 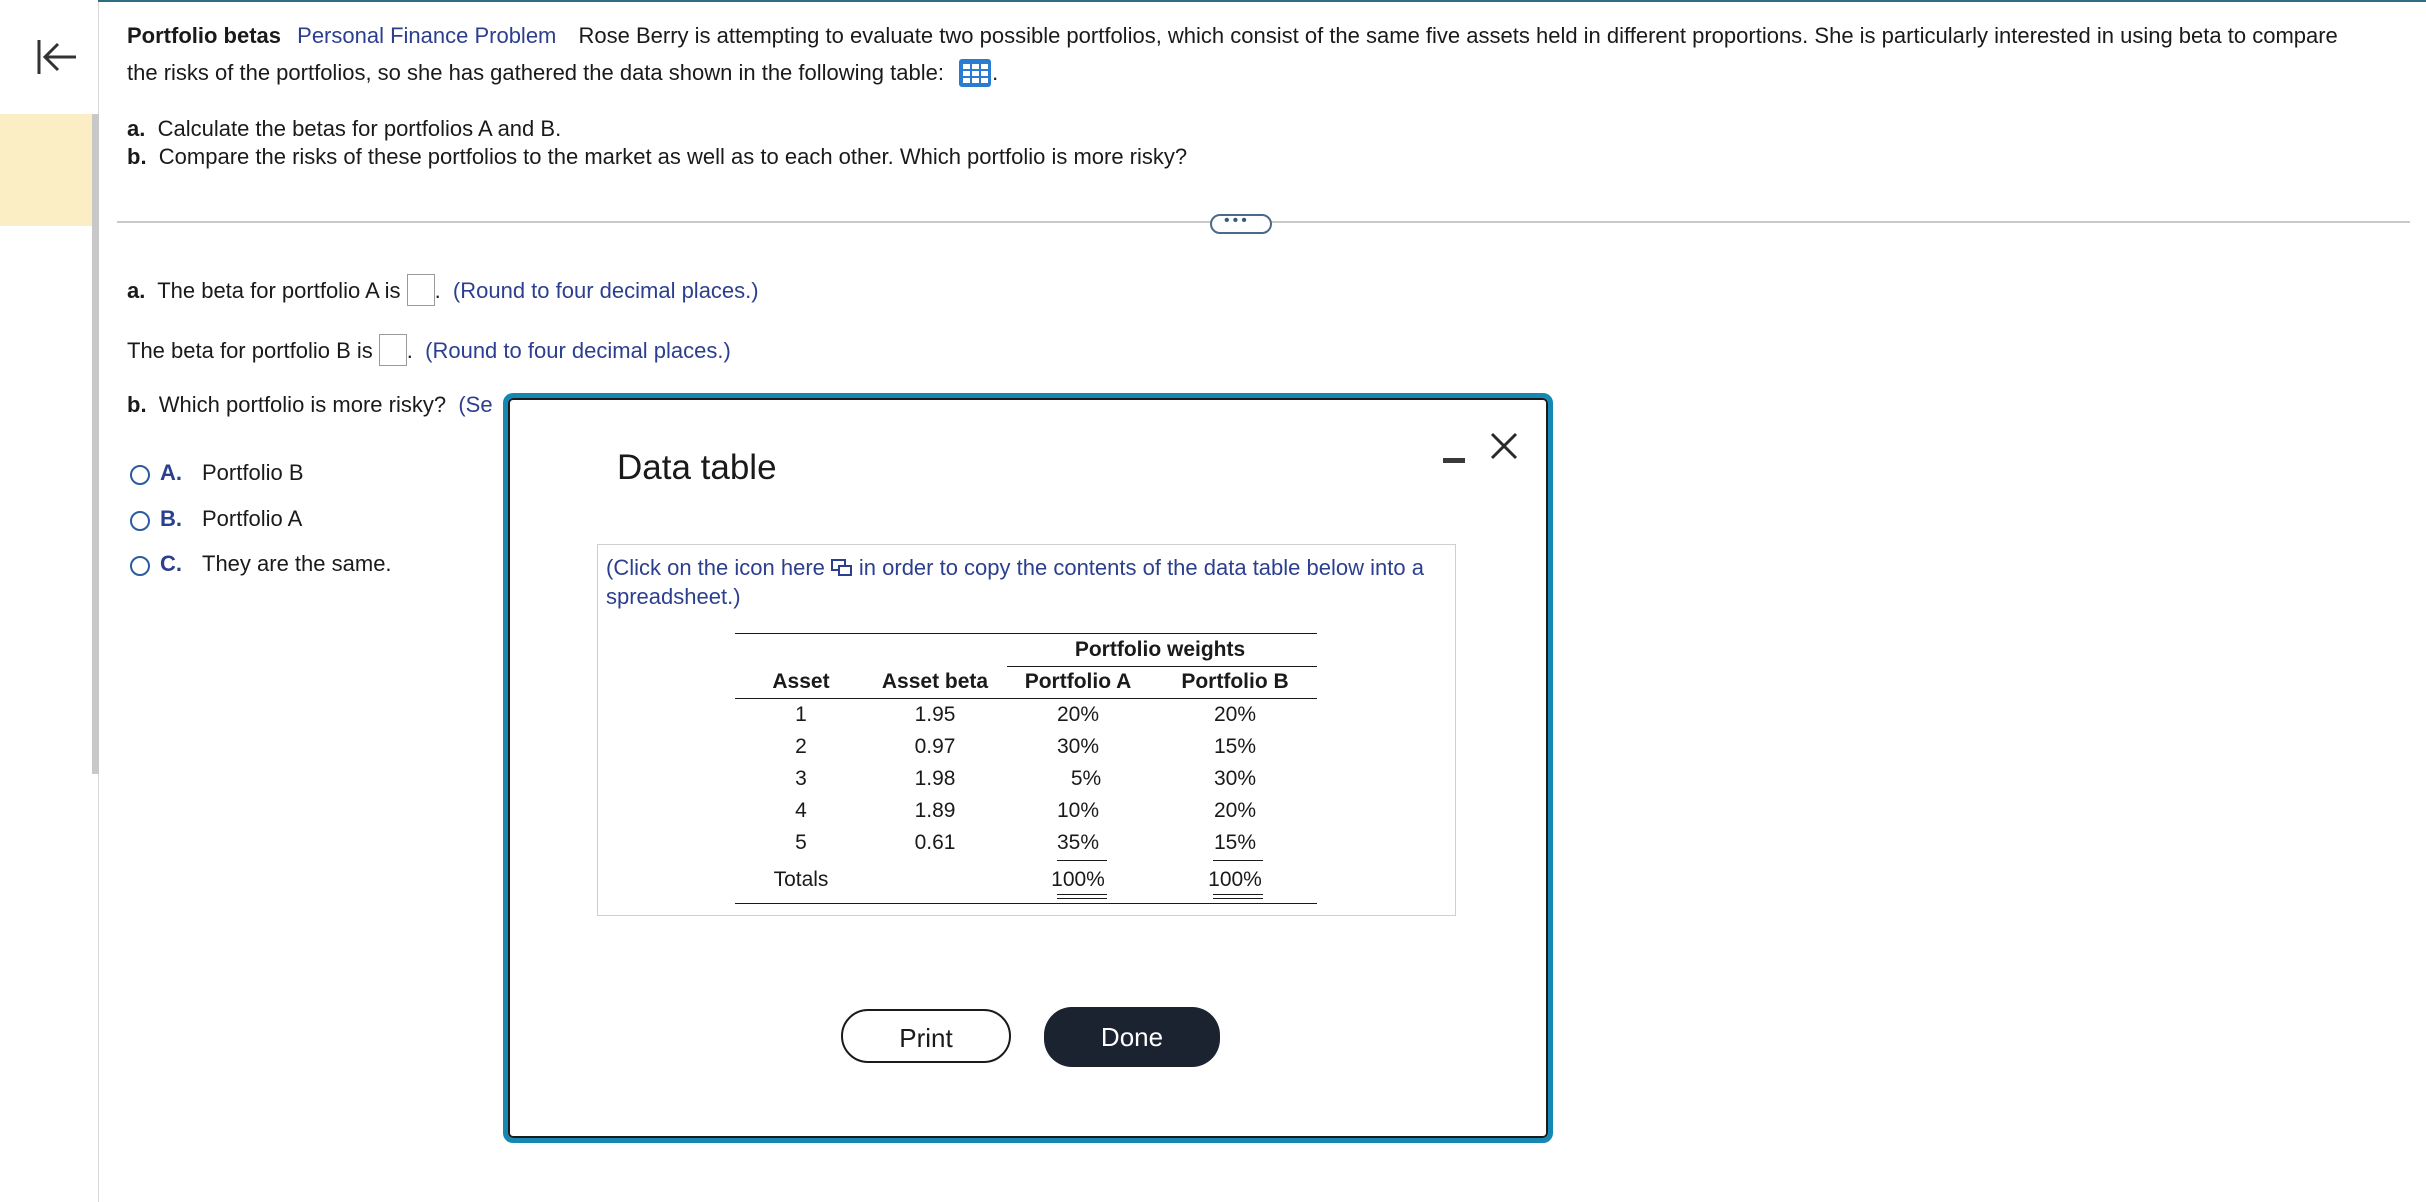 I want to click on header-rule, so click(x=1026, y=698).